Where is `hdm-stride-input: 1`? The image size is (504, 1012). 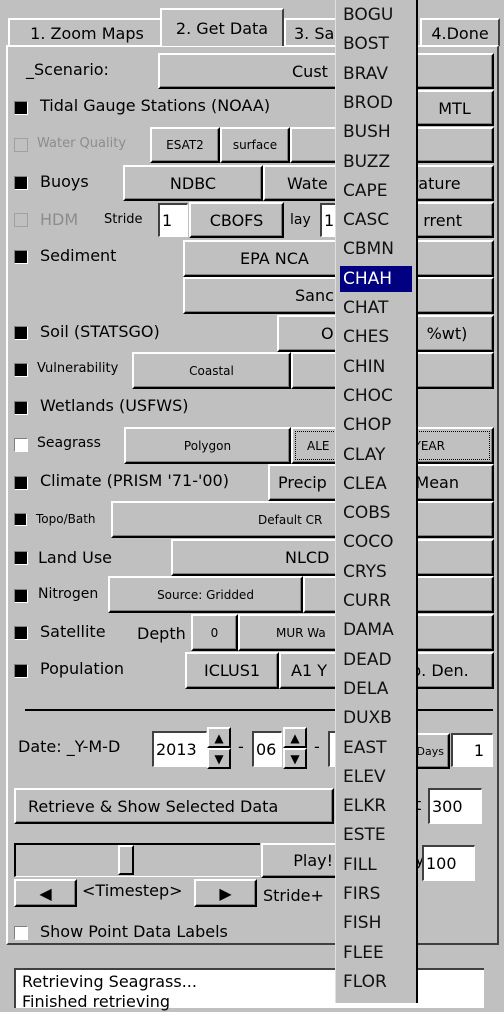 hdm-stride-input: 1 is located at coordinates (173, 220).